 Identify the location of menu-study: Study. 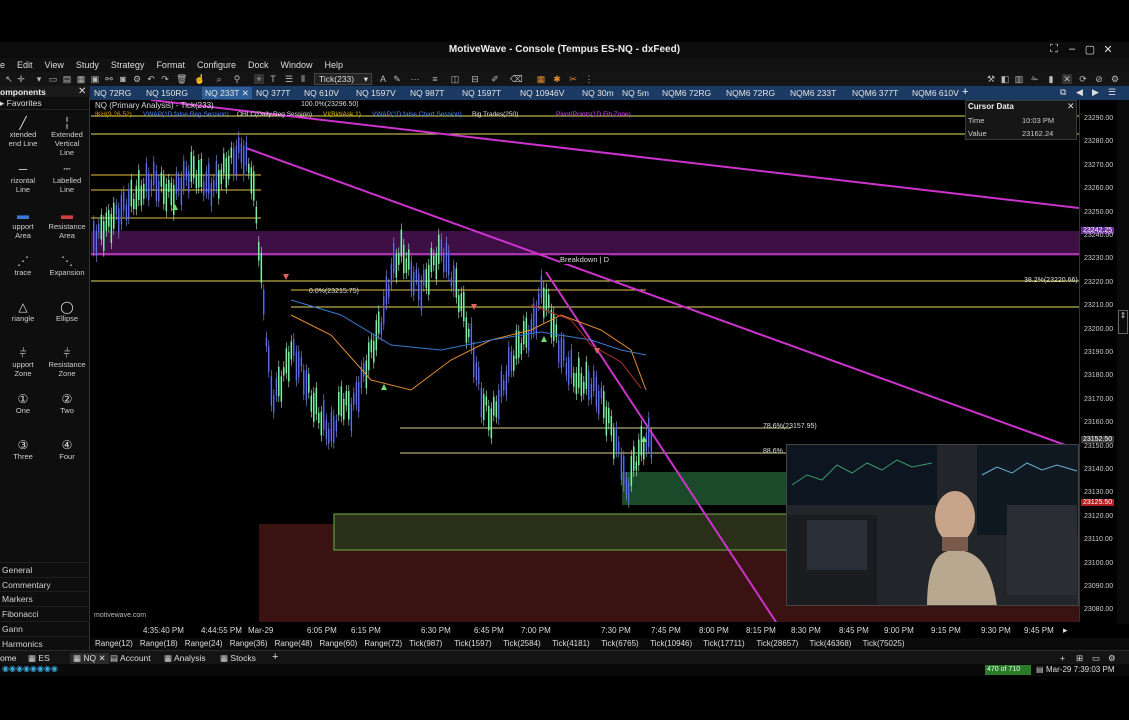
(87, 65).